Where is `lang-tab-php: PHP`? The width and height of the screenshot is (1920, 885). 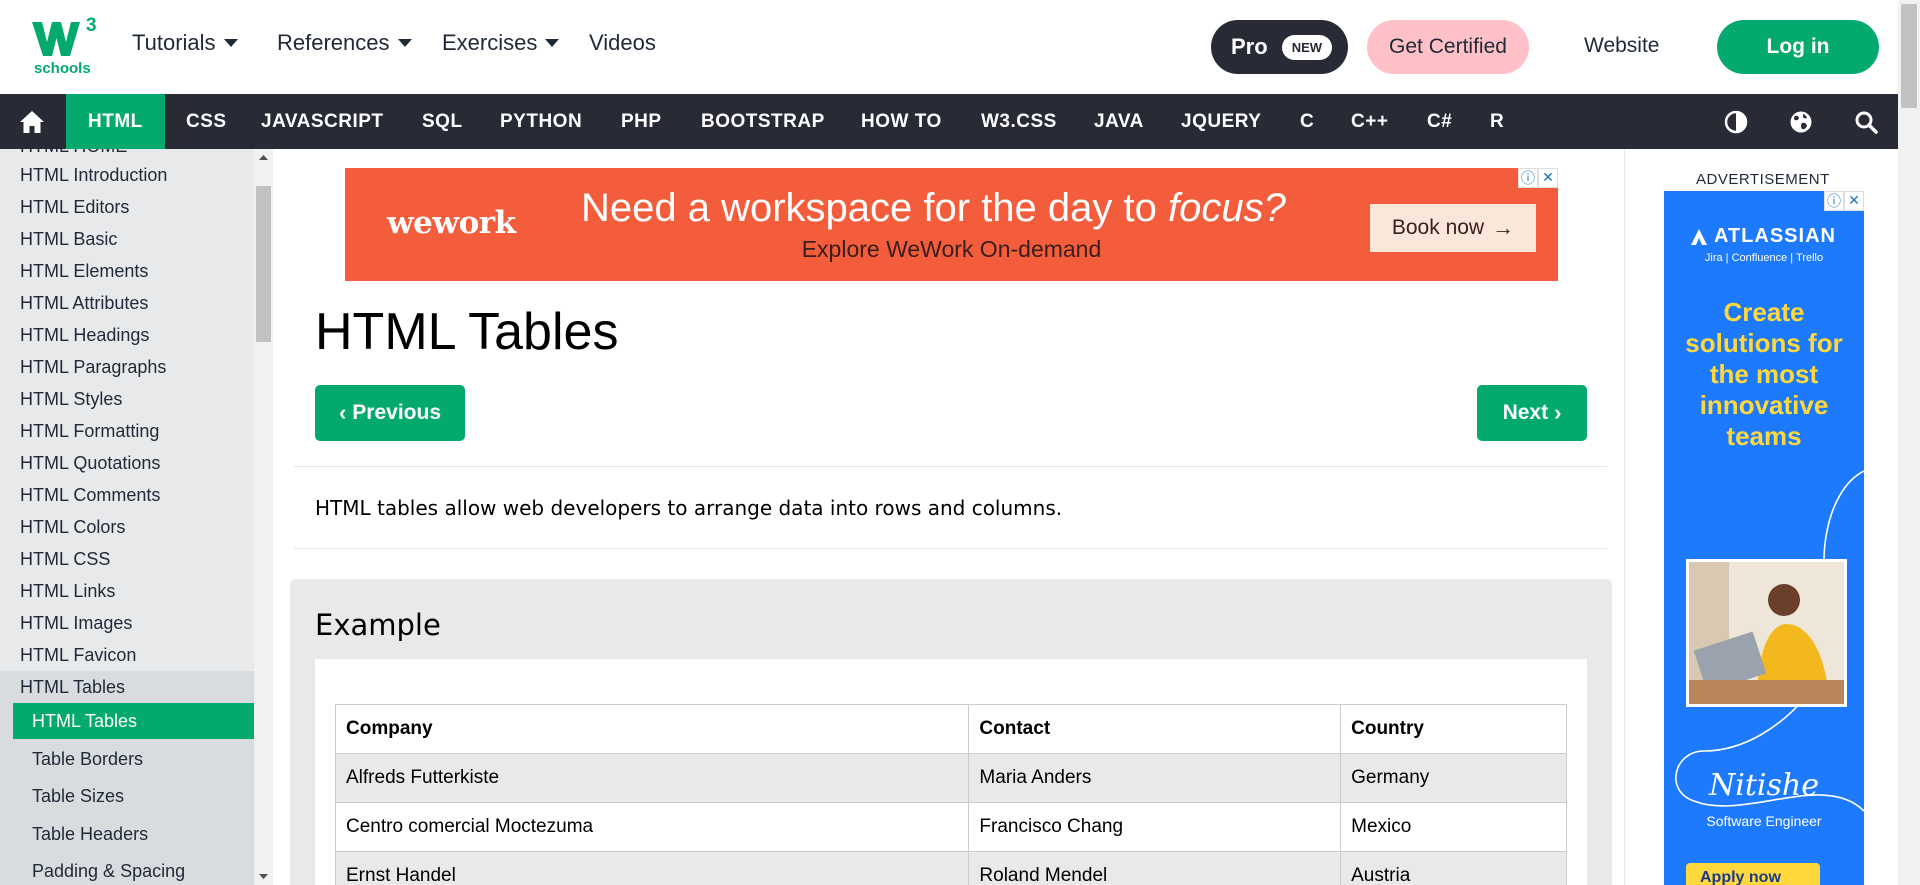
lang-tab-php: PHP is located at coordinates (641, 121).